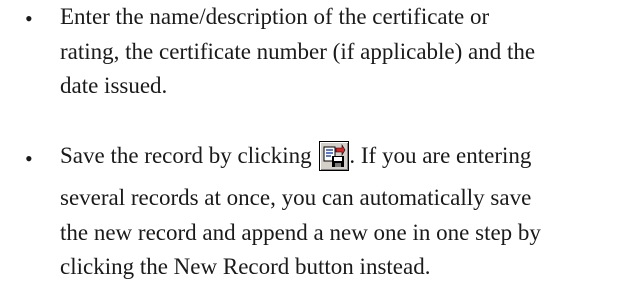 This screenshot has height=300, width=633. I want to click on save-record-button-image, so click(334, 155).